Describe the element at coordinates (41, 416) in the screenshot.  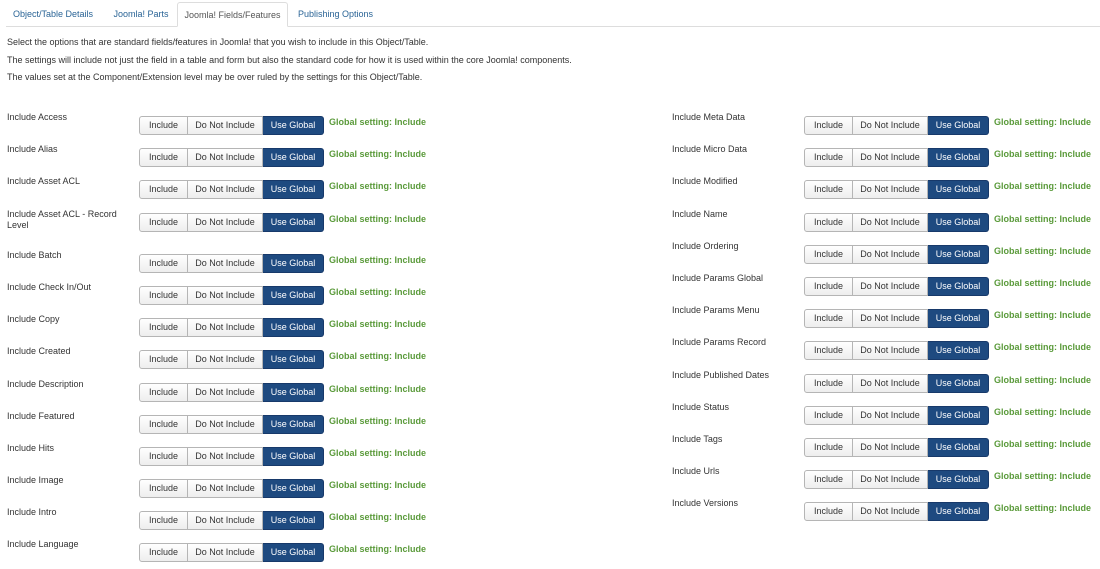
I see `field-label: Include Featured` at that location.